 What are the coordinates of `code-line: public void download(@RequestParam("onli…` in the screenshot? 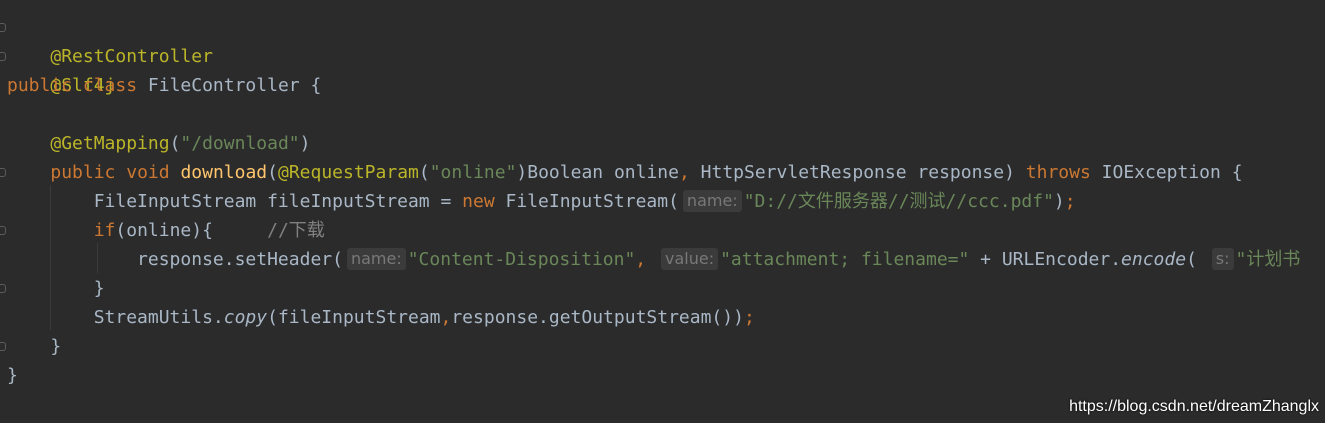 It's located at (625, 172).